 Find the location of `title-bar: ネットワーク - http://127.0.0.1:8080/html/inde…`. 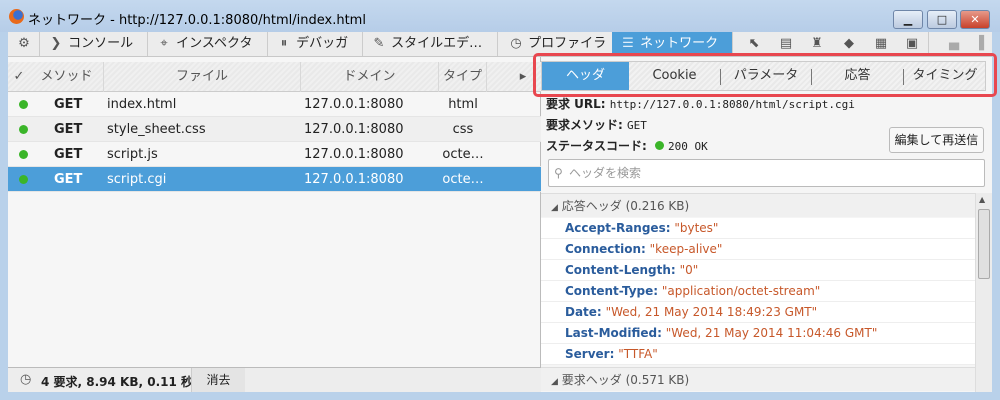

title-bar: ネットワーク - http://127.0.0.1:8080/html/inde… is located at coordinates (500, 16).